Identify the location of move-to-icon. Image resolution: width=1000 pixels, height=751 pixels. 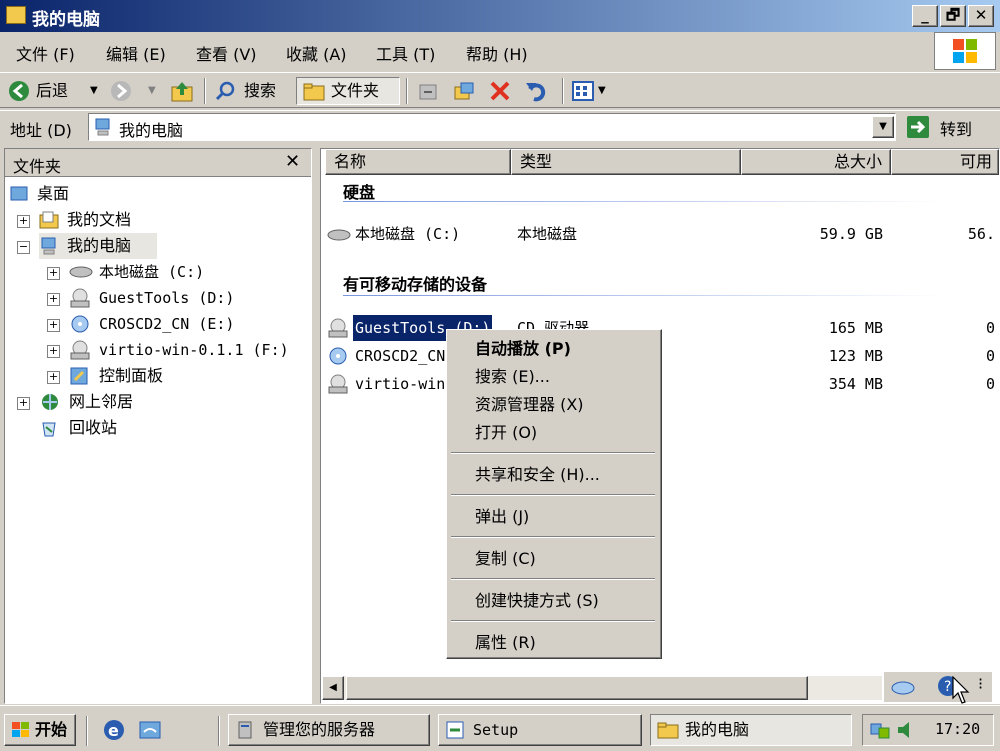
(428, 91).